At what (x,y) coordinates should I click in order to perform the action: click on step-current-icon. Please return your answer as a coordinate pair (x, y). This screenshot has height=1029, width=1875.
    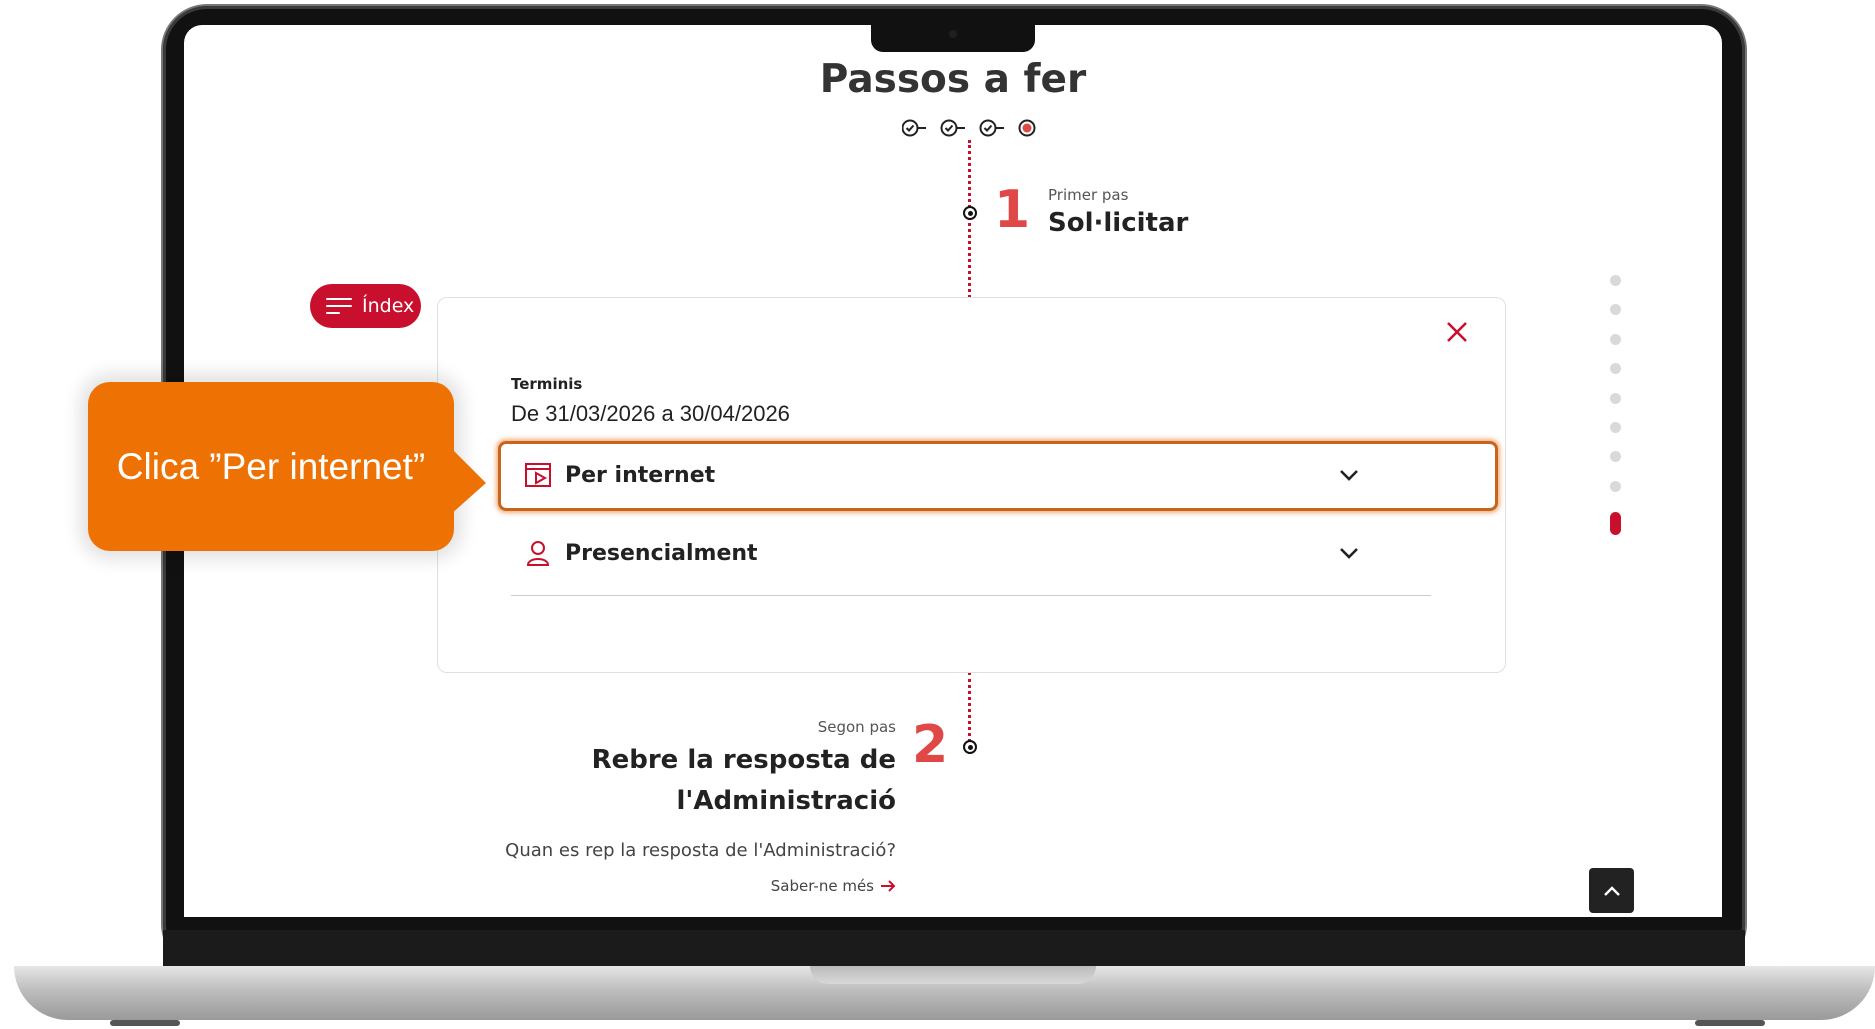
    Looking at the image, I should click on (1027, 128).